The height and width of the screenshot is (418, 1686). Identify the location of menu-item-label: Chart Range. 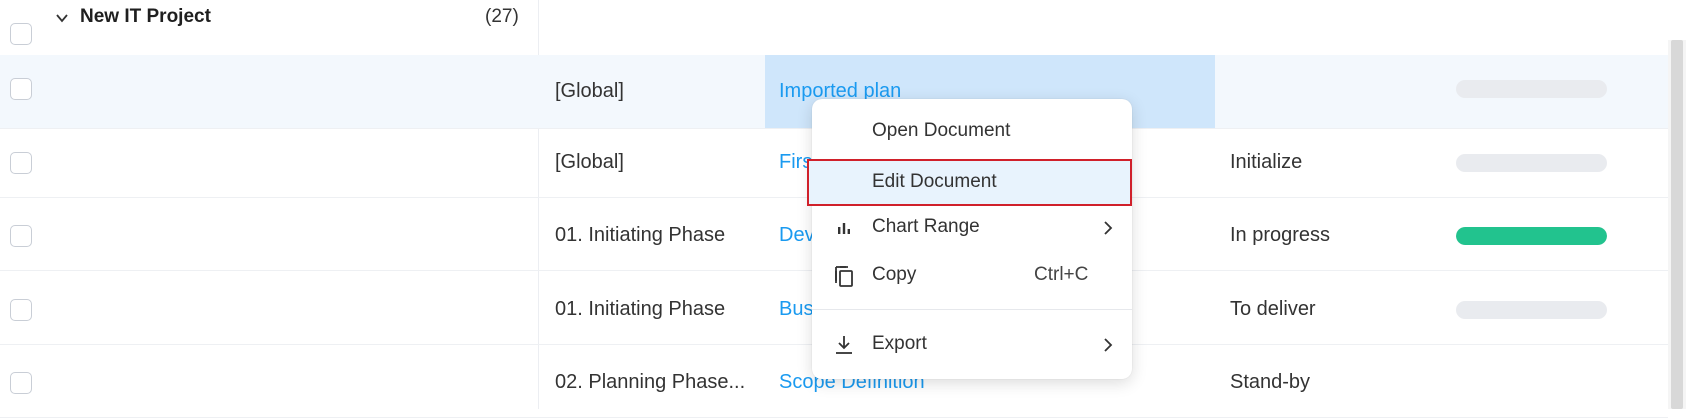
(926, 226).